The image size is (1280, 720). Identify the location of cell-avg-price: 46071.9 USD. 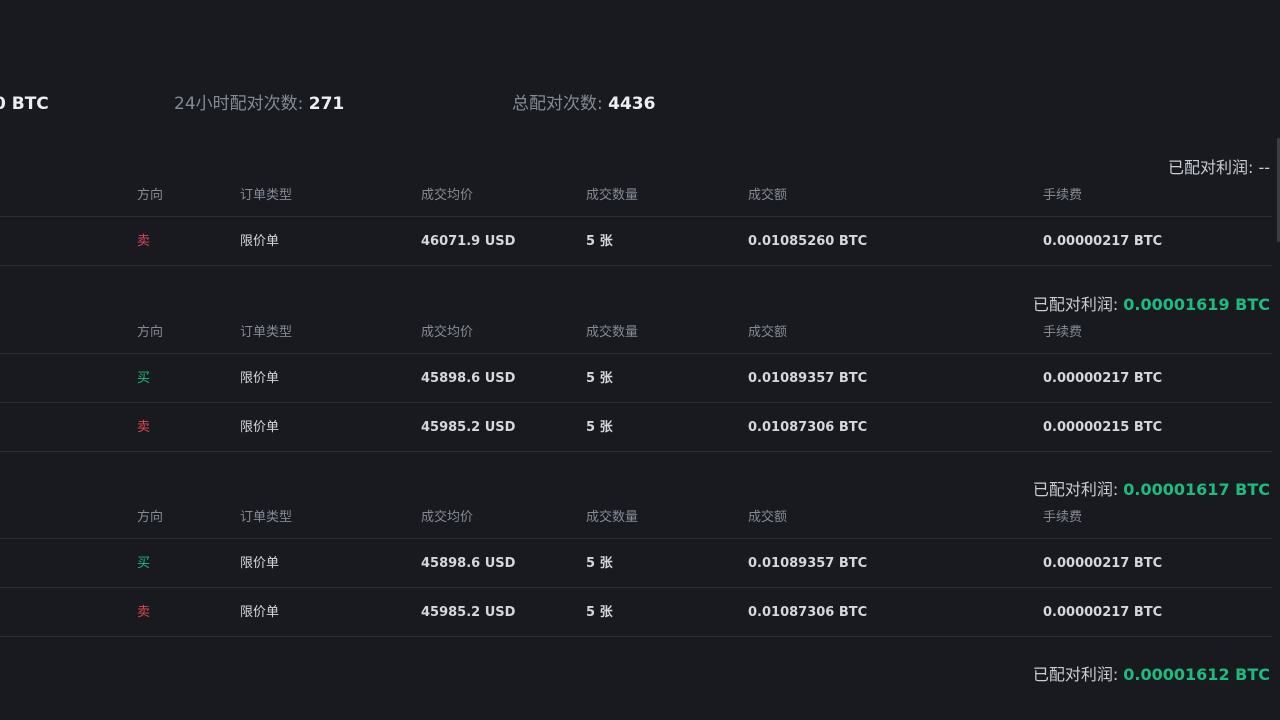
(468, 241).